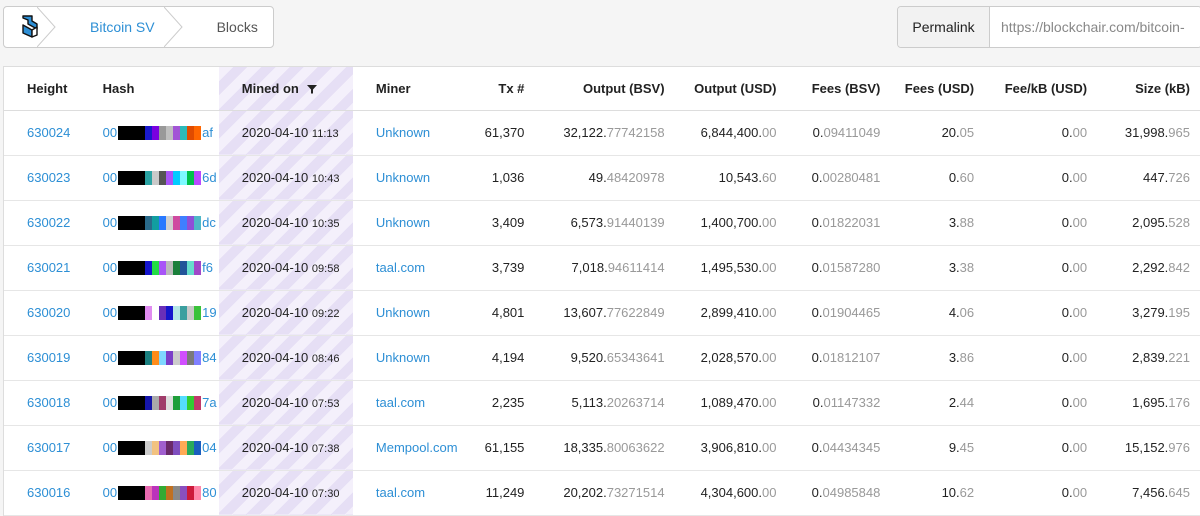  Describe the element at coordinates (1149, 403) in the screenshot. I see `cell-size: 1,695.176` at that location.